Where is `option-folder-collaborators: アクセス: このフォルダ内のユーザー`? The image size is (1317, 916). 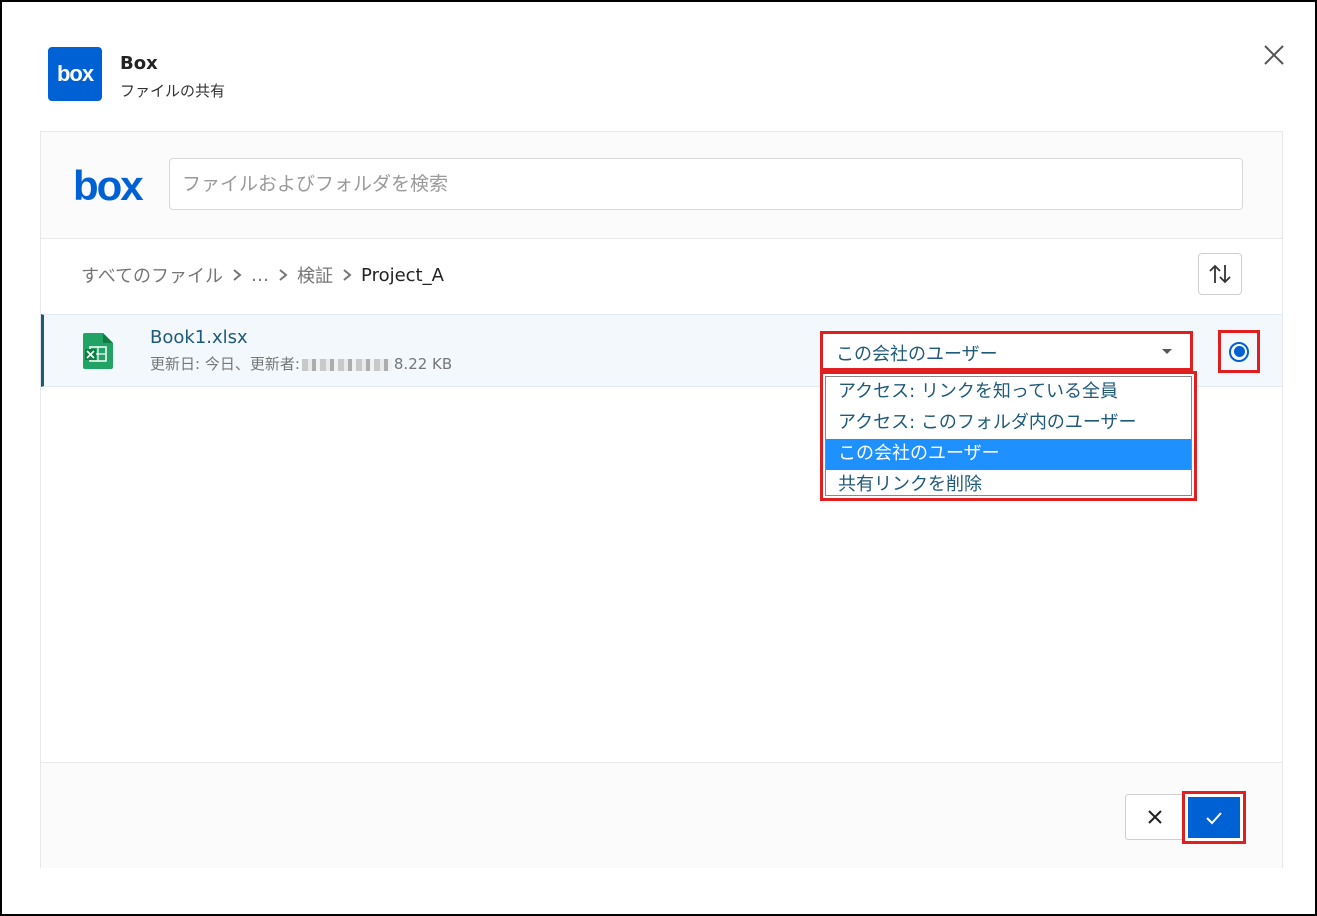
option-folder-collaborators: アクセス: このフォルダ内のユーザー is located at coordinates (1008, 423).